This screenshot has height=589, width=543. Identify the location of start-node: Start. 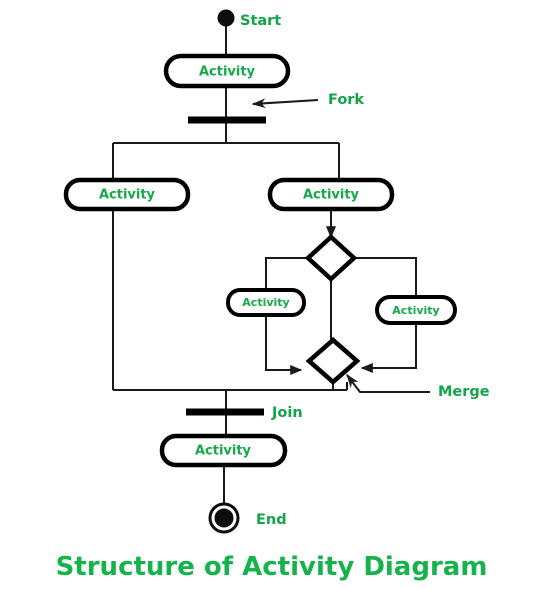
(249, 19).